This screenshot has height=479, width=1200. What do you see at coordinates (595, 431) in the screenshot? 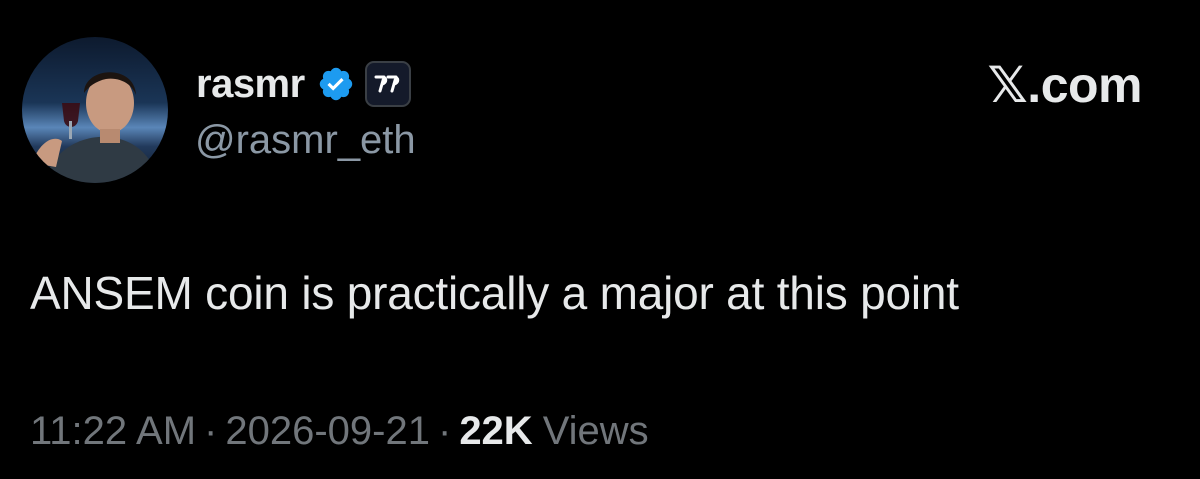
I see `views-label: Views` at bounding box center [595, 431].